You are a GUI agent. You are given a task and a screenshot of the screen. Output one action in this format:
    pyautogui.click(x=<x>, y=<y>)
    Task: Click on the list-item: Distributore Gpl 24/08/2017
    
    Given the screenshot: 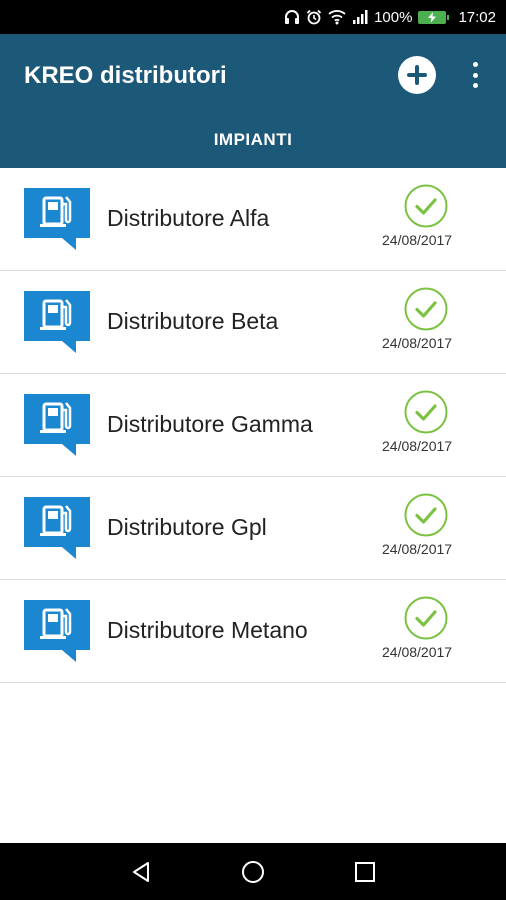 What is the action you would take?
    pyautogui.click(x=253, y=528)
    